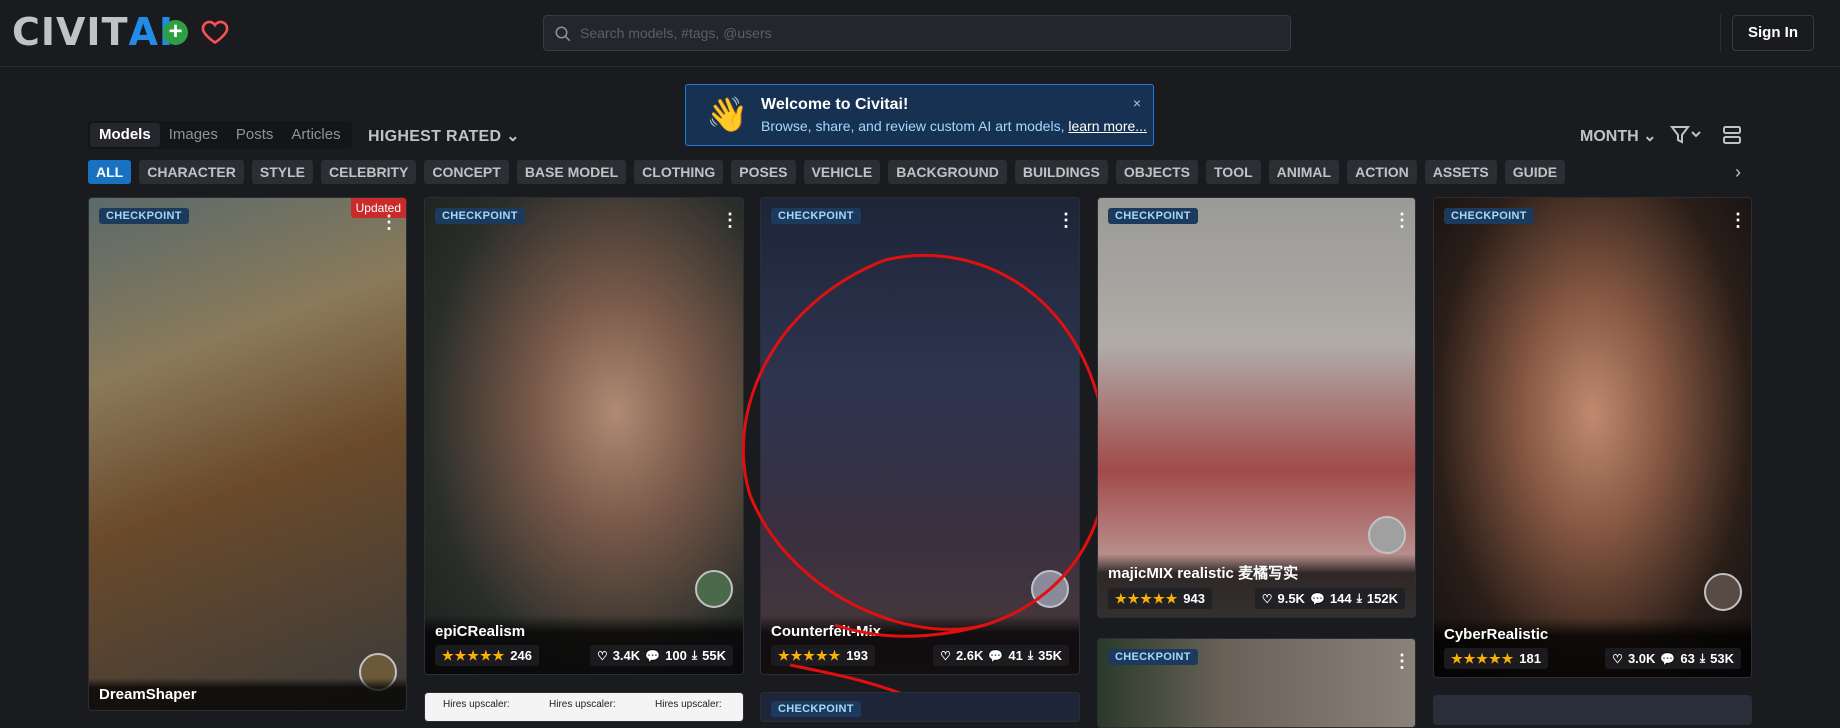 The width and height of the screenshot is (1840, 728). I want to click on comment-count: 63, so click(1687, 658).